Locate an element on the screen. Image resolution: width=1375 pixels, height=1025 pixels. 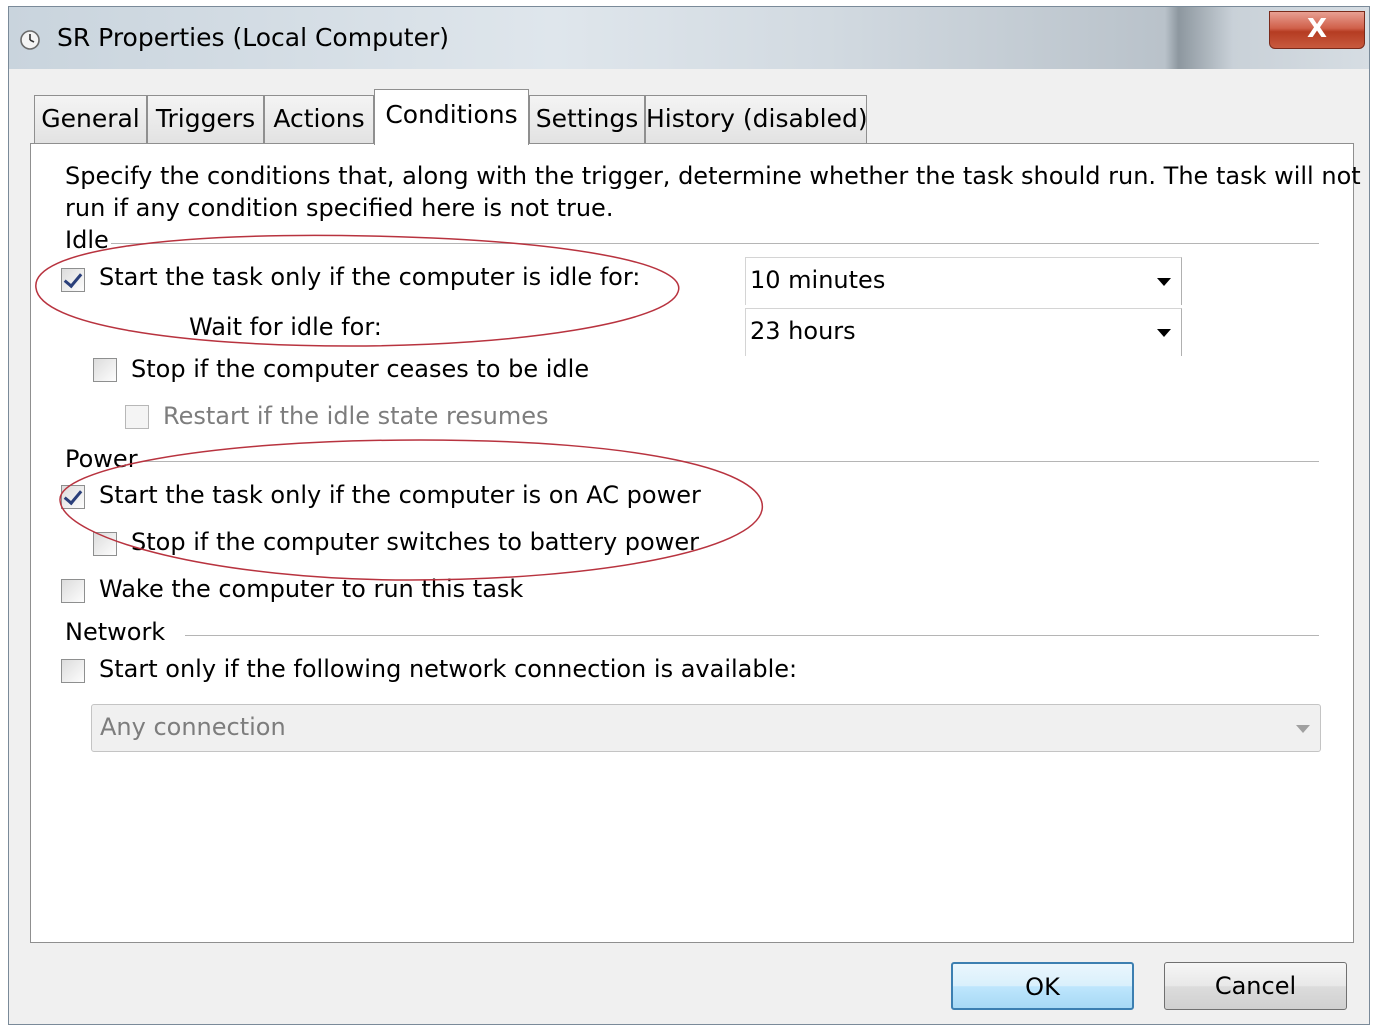
close-icon: X is located at coordinates (1317, 29).